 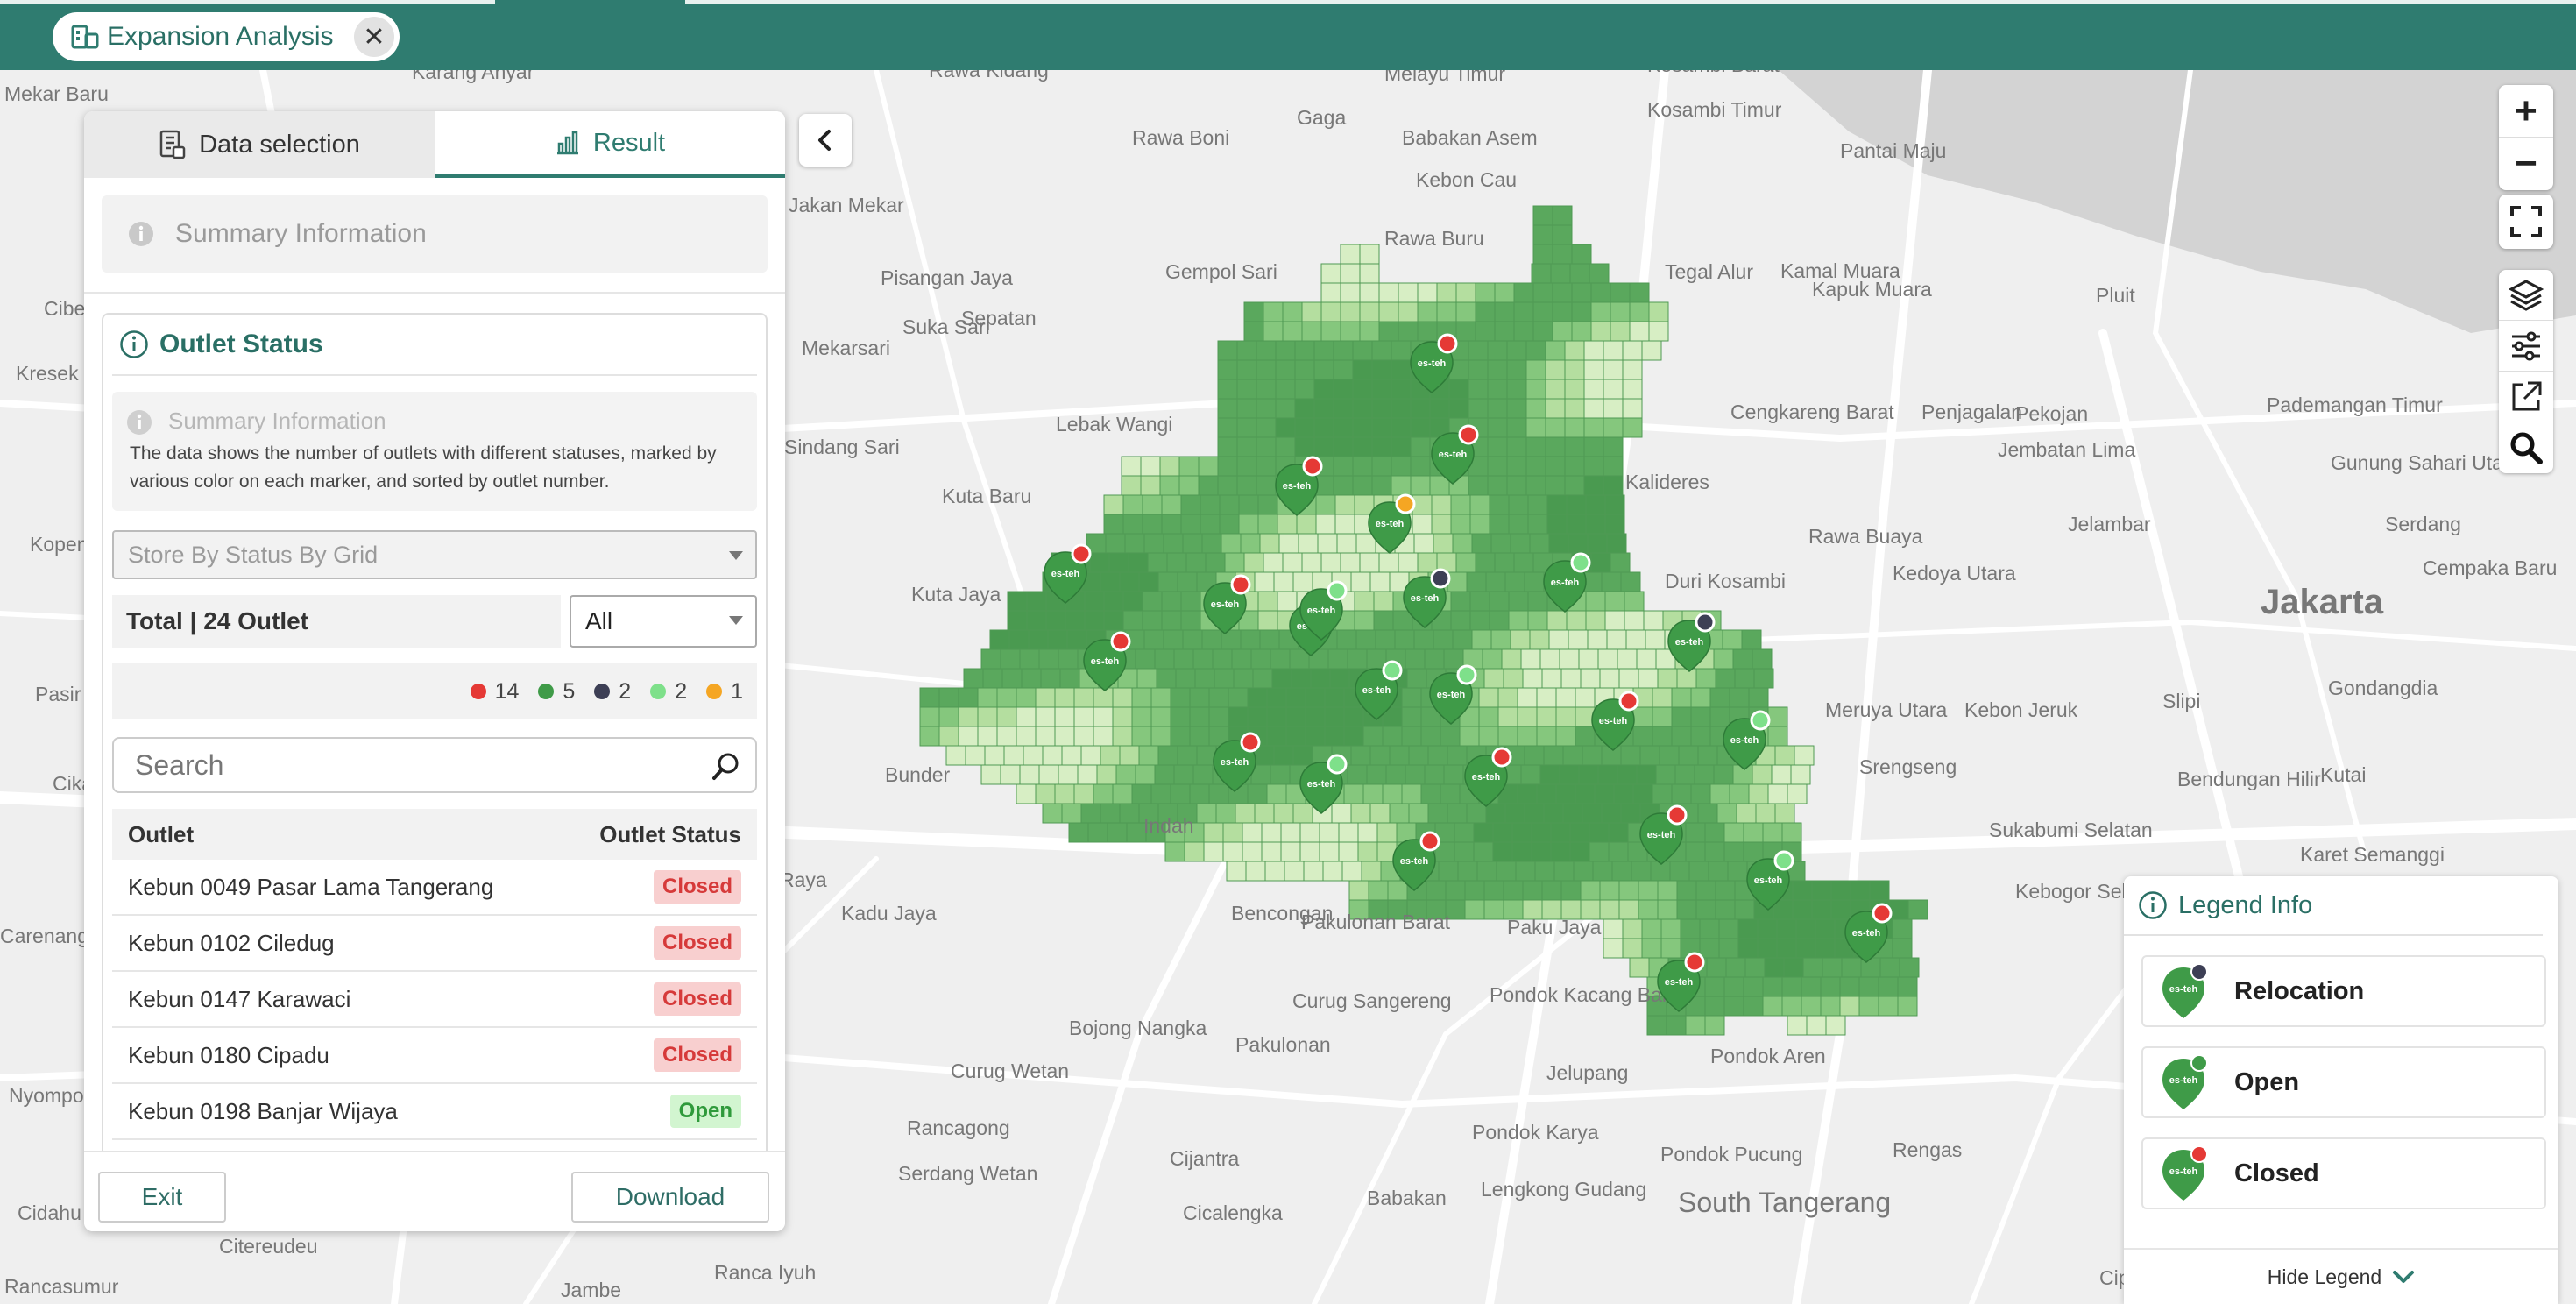 What do you see at coordinates (226, 37) in the screenshot?
I see `tab-expansion-analysis: Expansion Analysis ✕` at bounding box center [226, 37].